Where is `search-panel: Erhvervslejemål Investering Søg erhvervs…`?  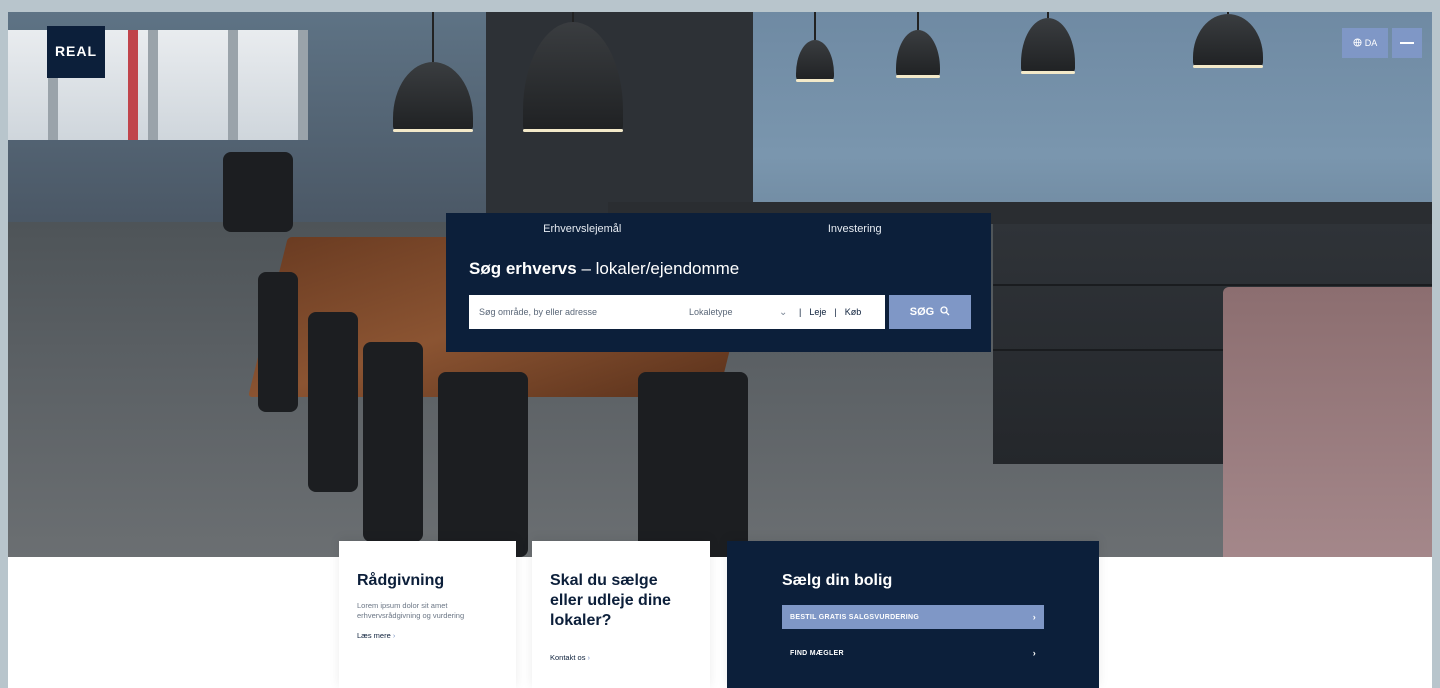 search-panel: Erhvervslejemål Investering Søg erhvervs… is located at coordinates (718, 282).